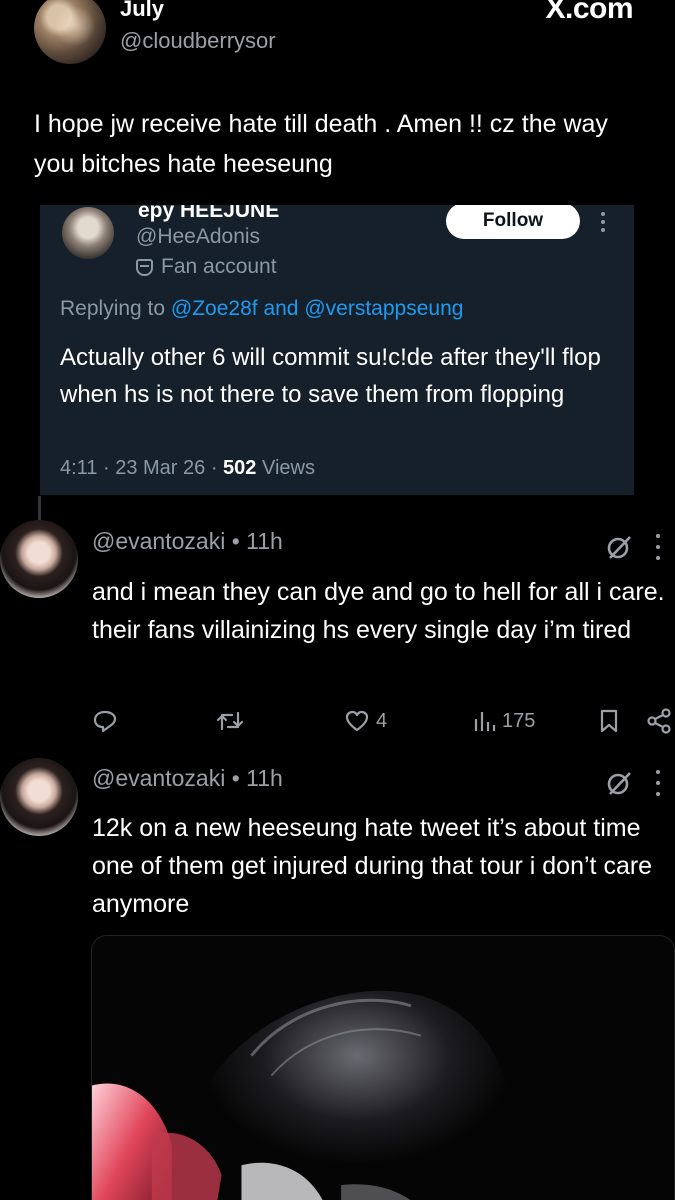  I want to click on views-label: Views, so click(288, 468).